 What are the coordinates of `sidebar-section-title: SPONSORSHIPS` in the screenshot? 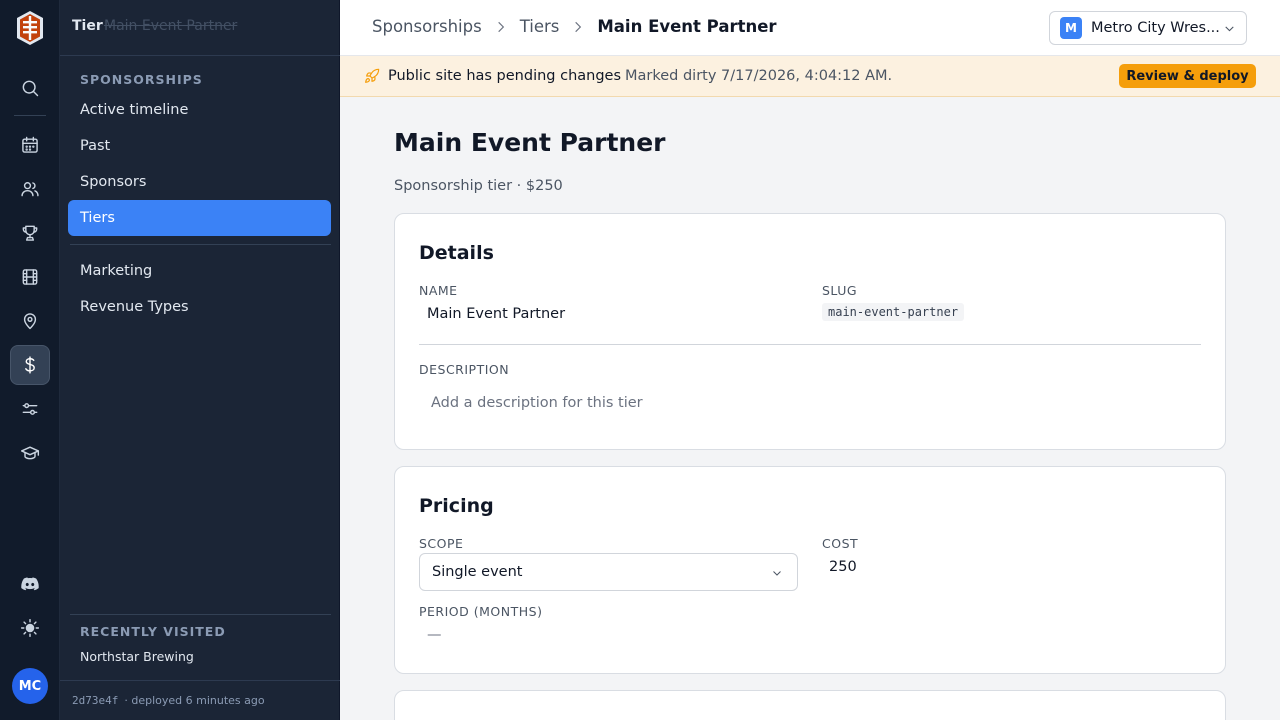 It's located at (141, 79).